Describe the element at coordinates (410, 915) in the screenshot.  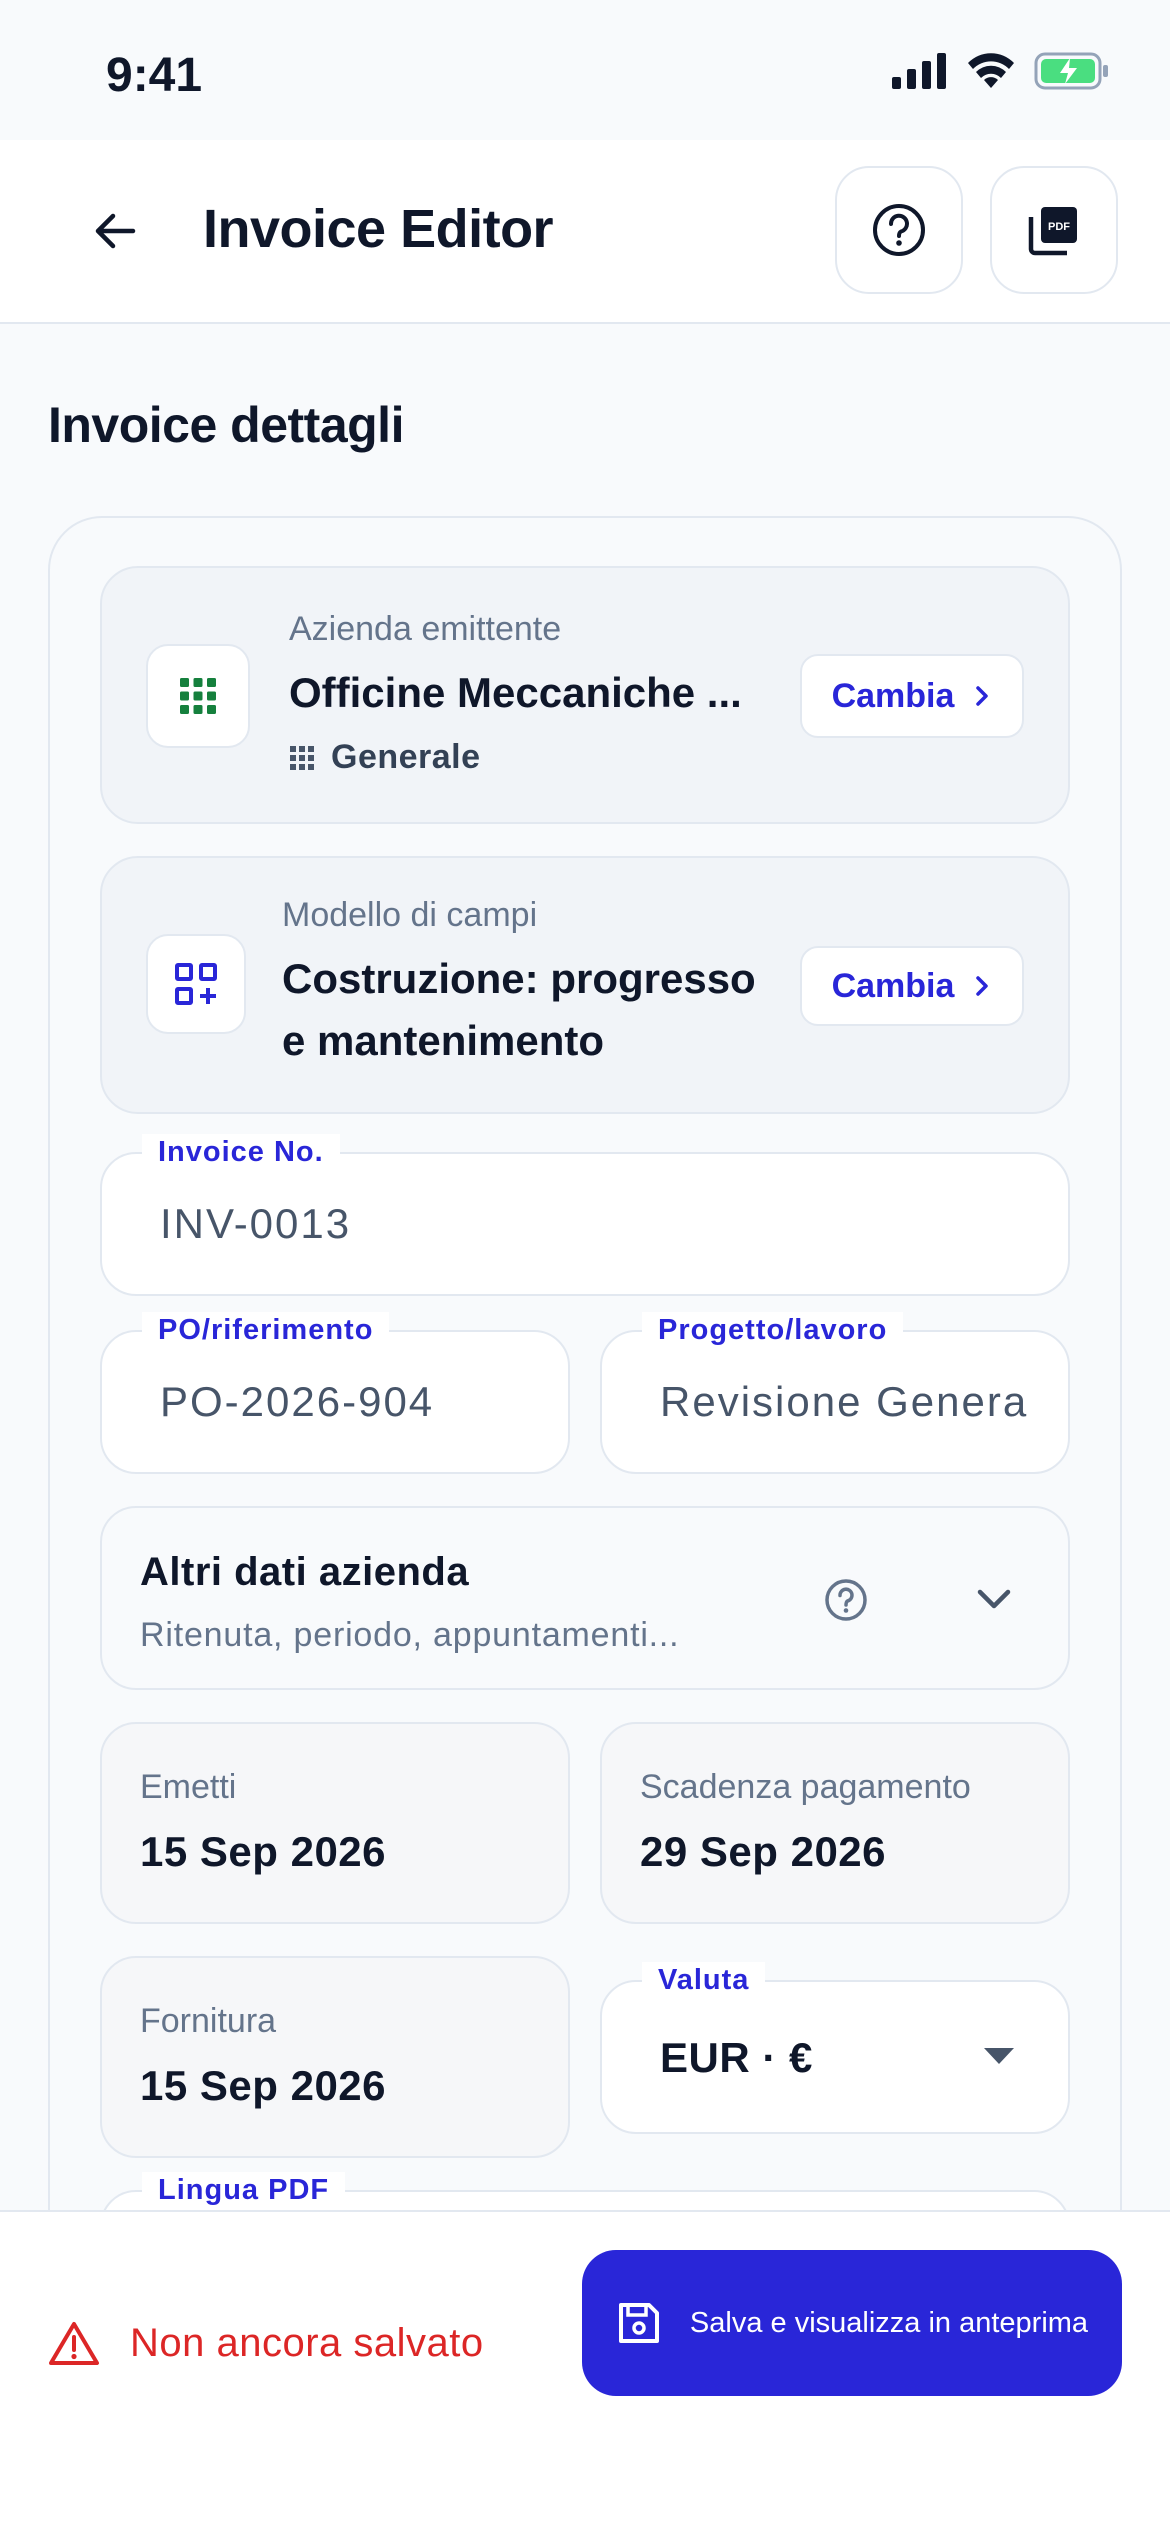
I see `template-small-label: Modello di campi` at that location.